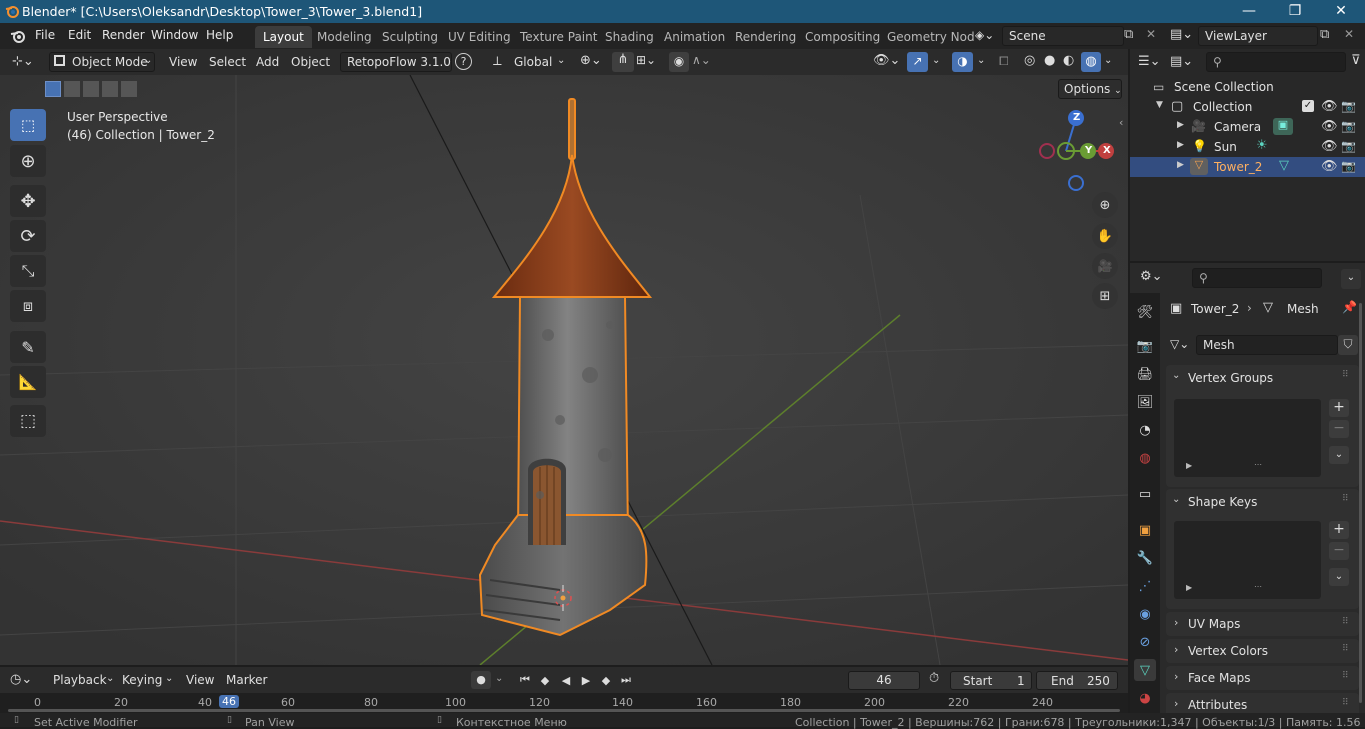  Describe the element at coordinates (1004, 61) in the screenshot. I see `xray-toggle-icon: ⧠` at that location.